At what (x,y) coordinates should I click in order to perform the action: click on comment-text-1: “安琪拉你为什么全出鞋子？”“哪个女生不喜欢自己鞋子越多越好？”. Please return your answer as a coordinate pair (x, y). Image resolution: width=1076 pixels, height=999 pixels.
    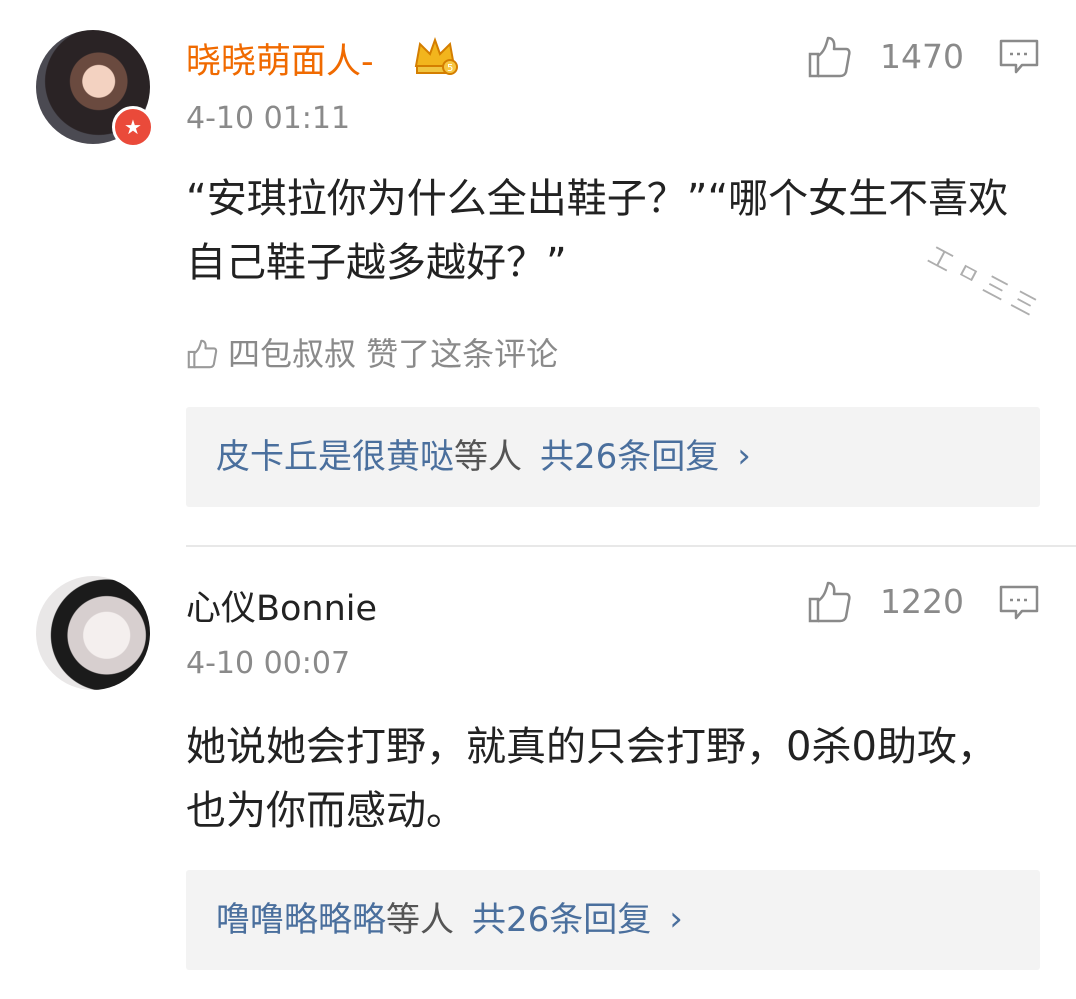
    Looking at the image, I should click on (597, 231).